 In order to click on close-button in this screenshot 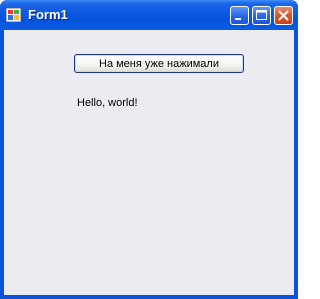, I will do `click(283, 15)`.